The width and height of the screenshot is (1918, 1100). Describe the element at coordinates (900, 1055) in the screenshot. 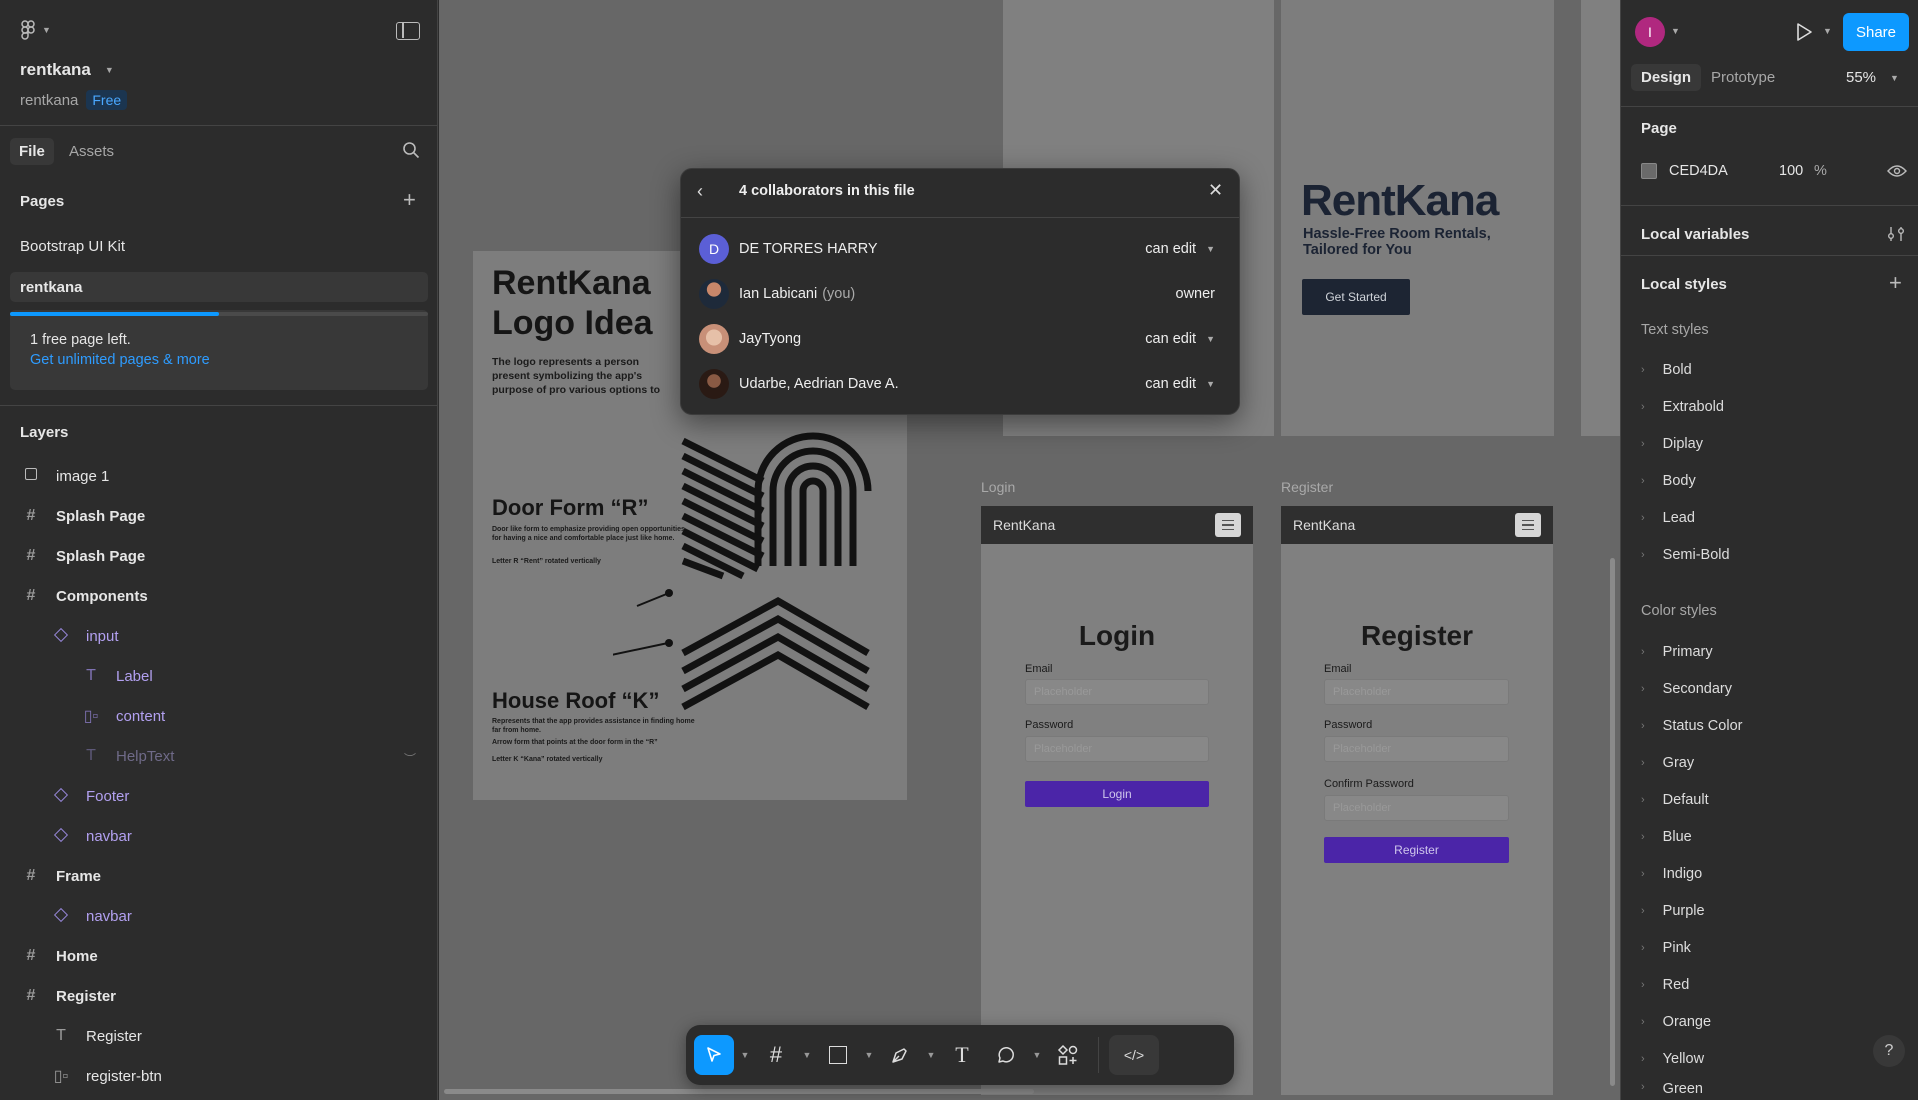

I see `pen-tool` at that location.